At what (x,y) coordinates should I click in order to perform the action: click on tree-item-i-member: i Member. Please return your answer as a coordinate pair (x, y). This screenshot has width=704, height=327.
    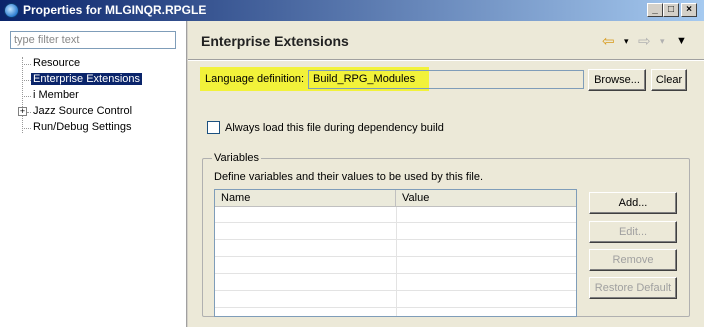
    Looking at the image, I should click on (56, 95).